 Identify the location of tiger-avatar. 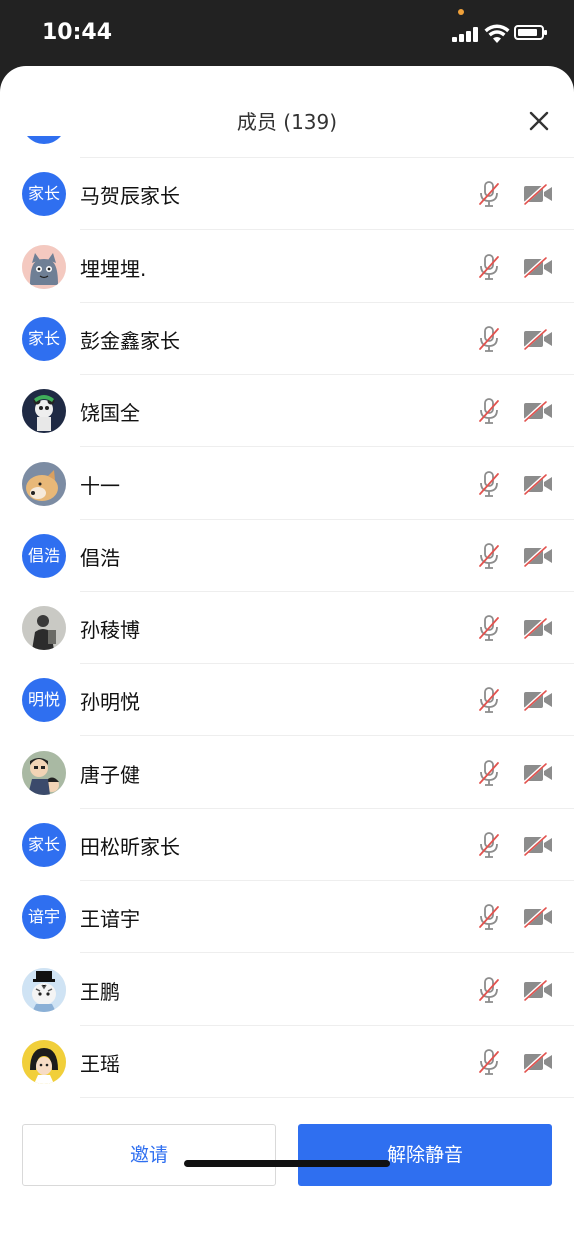
(44, 989).